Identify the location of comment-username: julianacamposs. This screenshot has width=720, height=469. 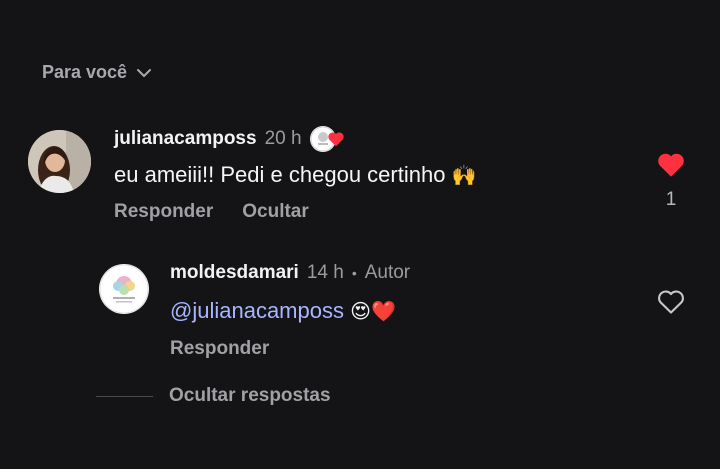
(185, 139).